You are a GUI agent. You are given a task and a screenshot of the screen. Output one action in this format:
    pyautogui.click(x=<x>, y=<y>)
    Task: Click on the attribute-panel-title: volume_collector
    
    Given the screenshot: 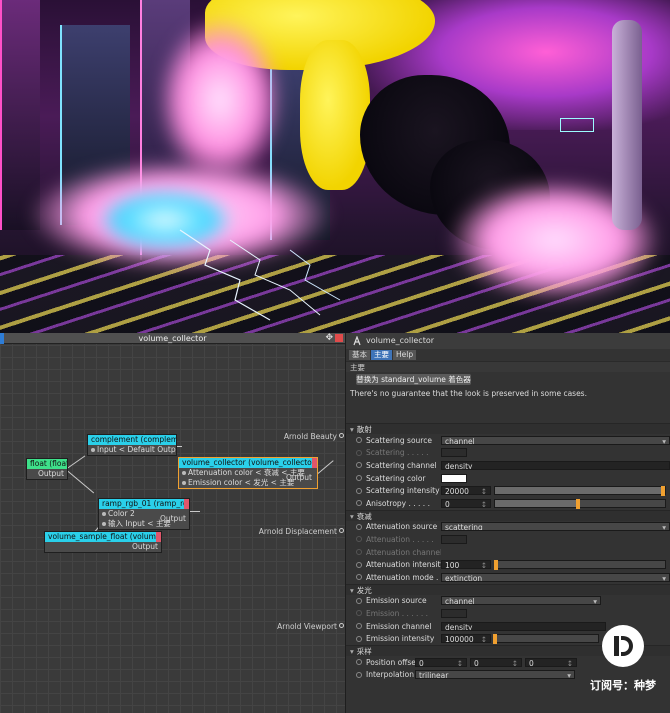 What is the action you would take?
    pyautogui.click(x=400, y=340)
    